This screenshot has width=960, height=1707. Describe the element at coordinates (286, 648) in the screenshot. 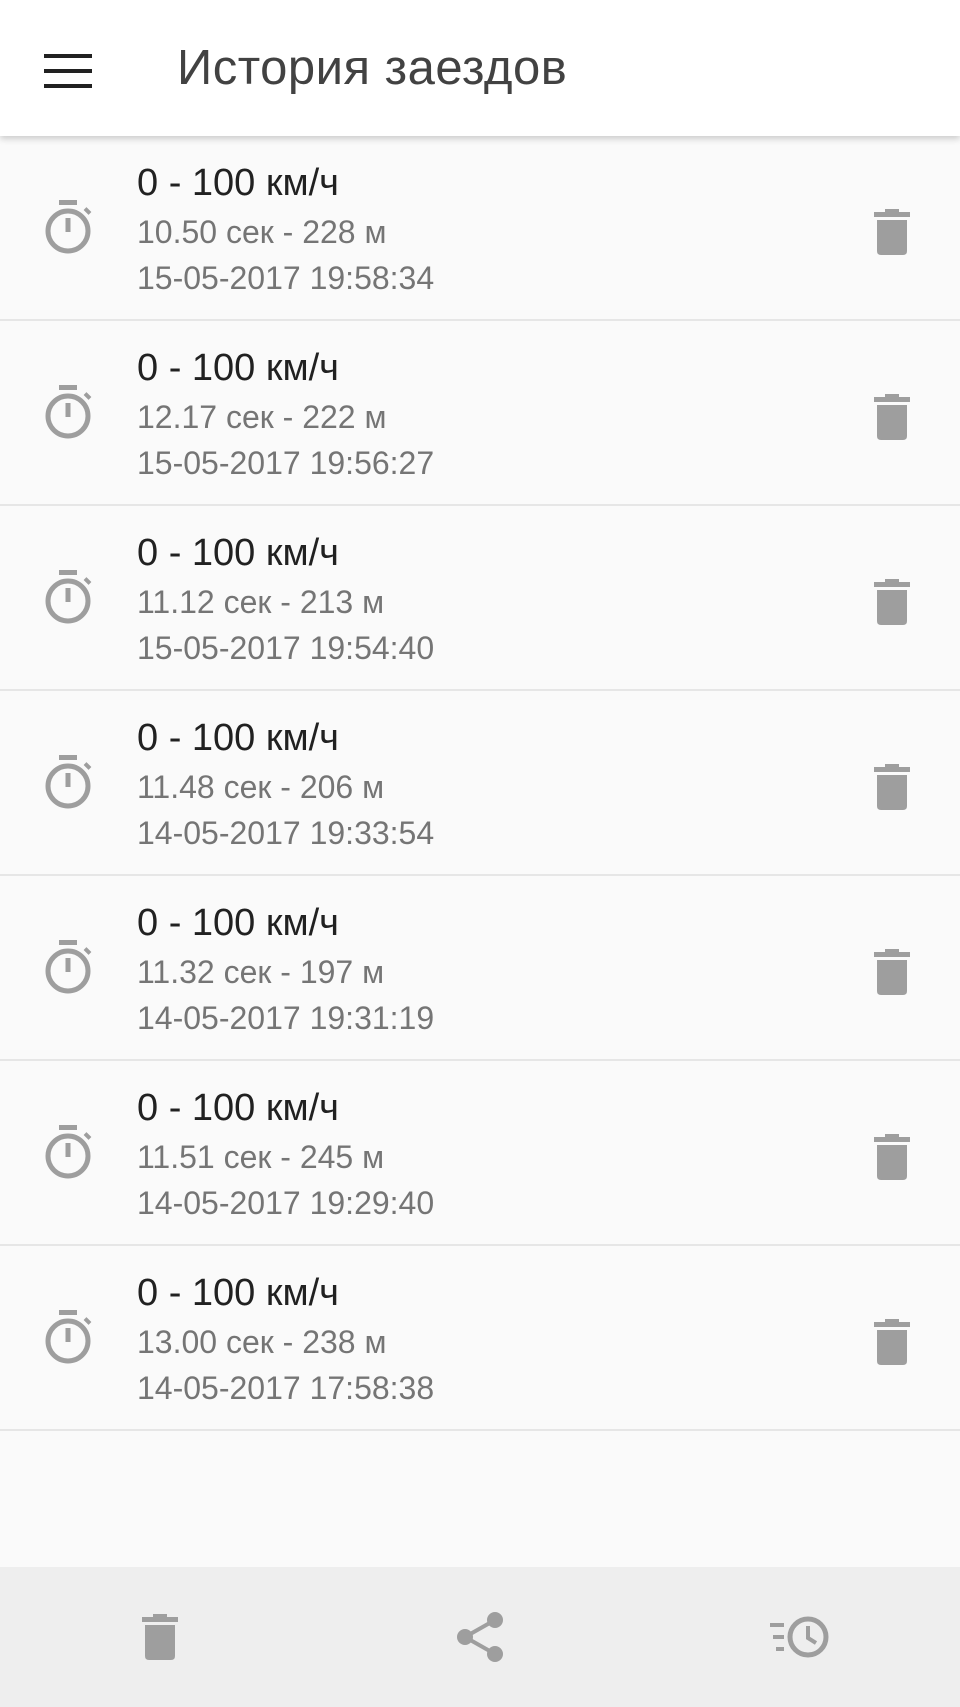

I see `run-date: 15-05-2017 19:54:40` at that location.